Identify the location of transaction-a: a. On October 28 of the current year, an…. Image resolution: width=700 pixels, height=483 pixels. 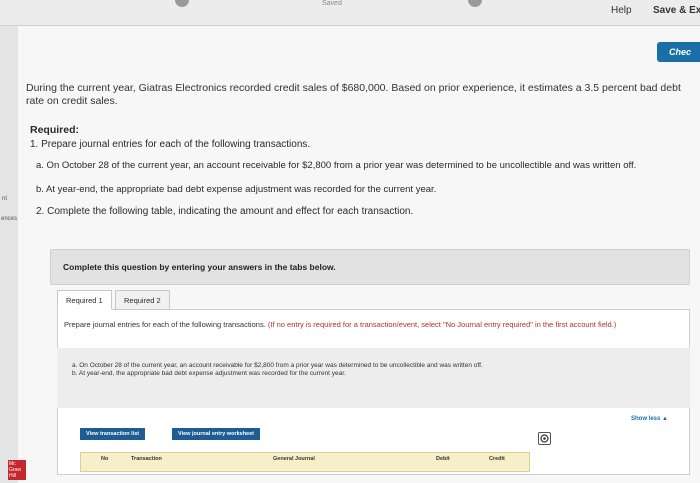
(336, 165).